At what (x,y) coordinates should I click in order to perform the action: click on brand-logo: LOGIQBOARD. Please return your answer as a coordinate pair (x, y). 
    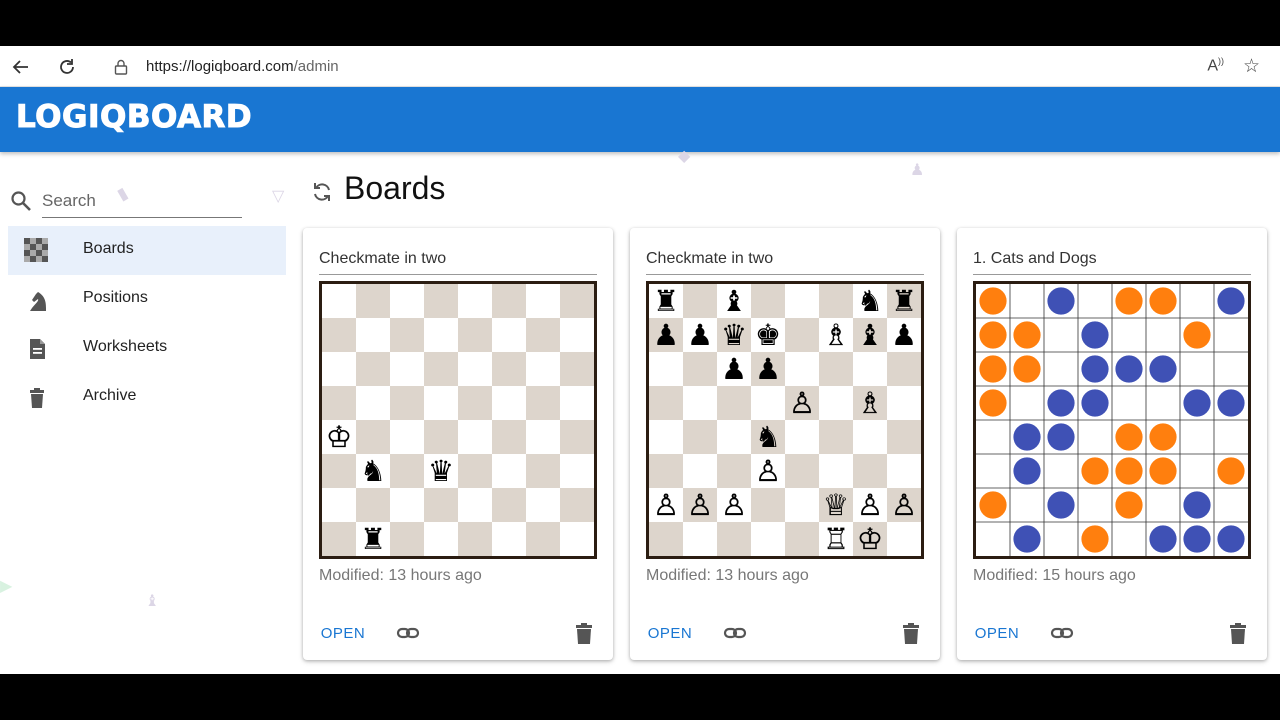
    Looking at the image, I should click on (133, 117).